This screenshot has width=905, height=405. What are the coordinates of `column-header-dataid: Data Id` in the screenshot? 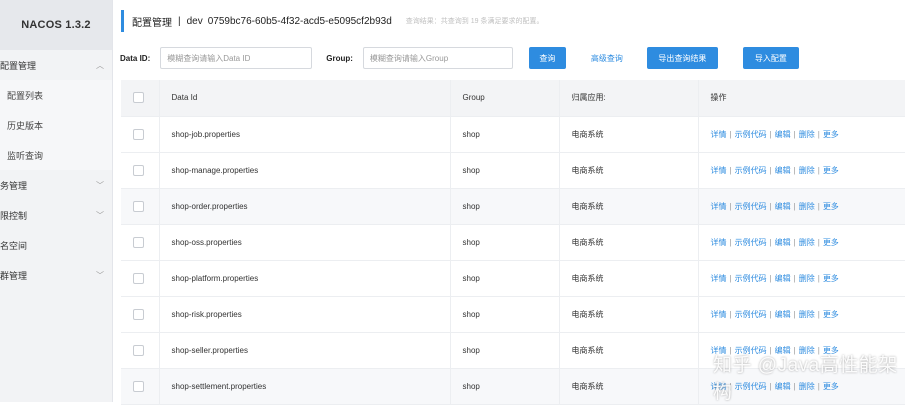 It's located at (305, 98).